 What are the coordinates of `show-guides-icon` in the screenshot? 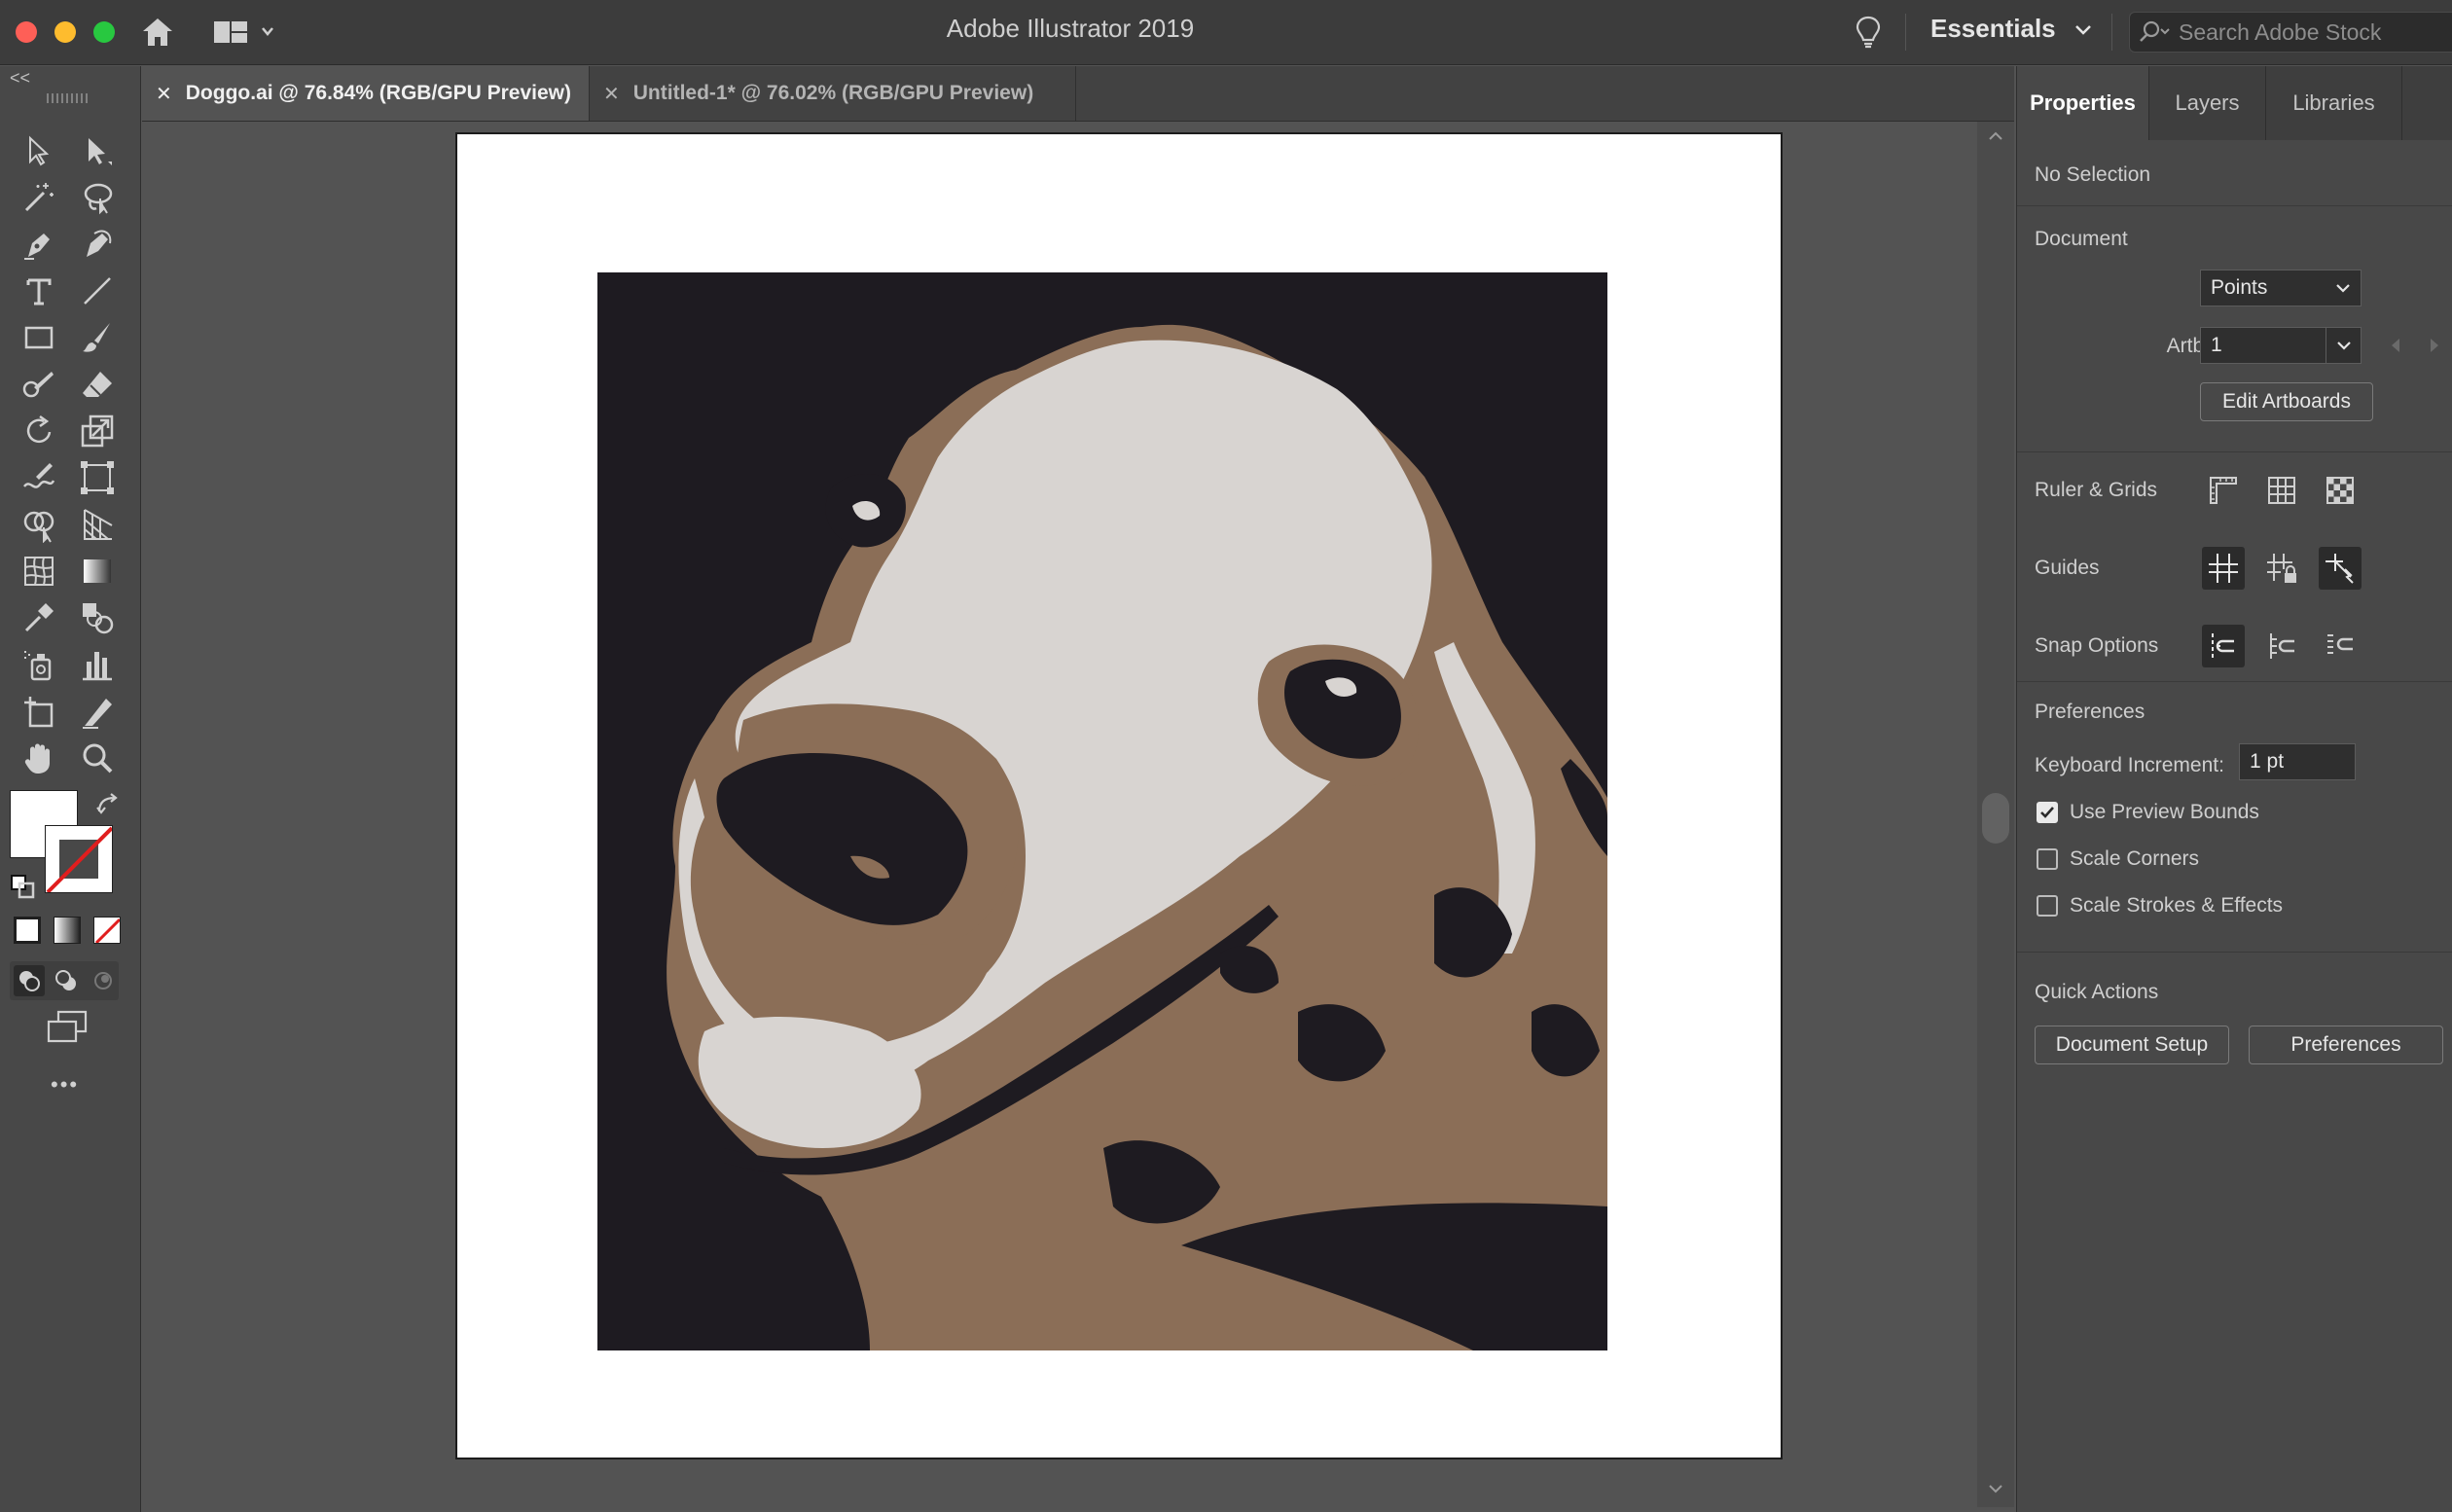 It's located at (2223, 568).